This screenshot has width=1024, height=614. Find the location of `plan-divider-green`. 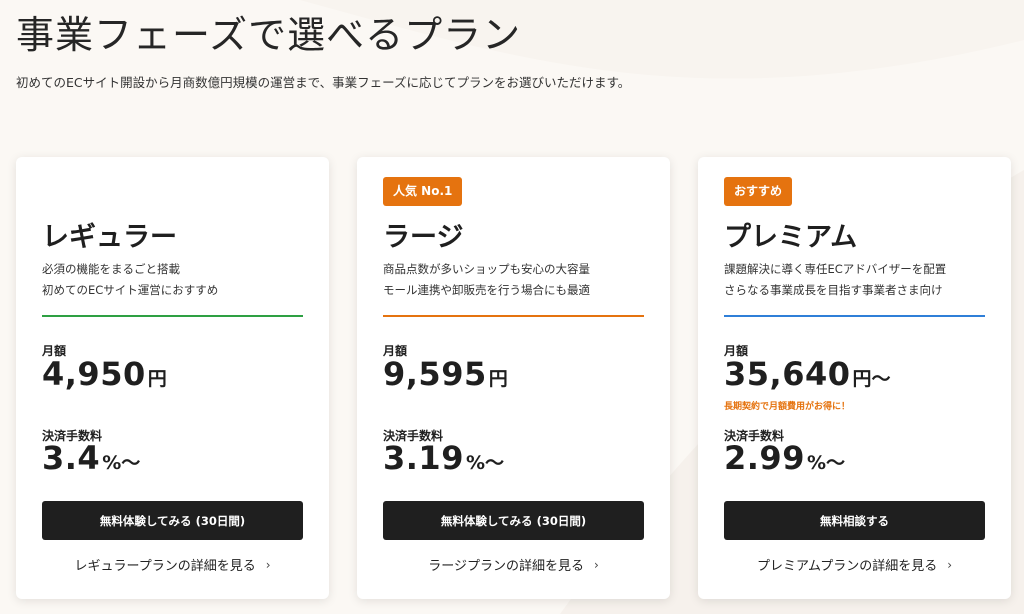

plan-divider-green is located at coordinates (172, 316).